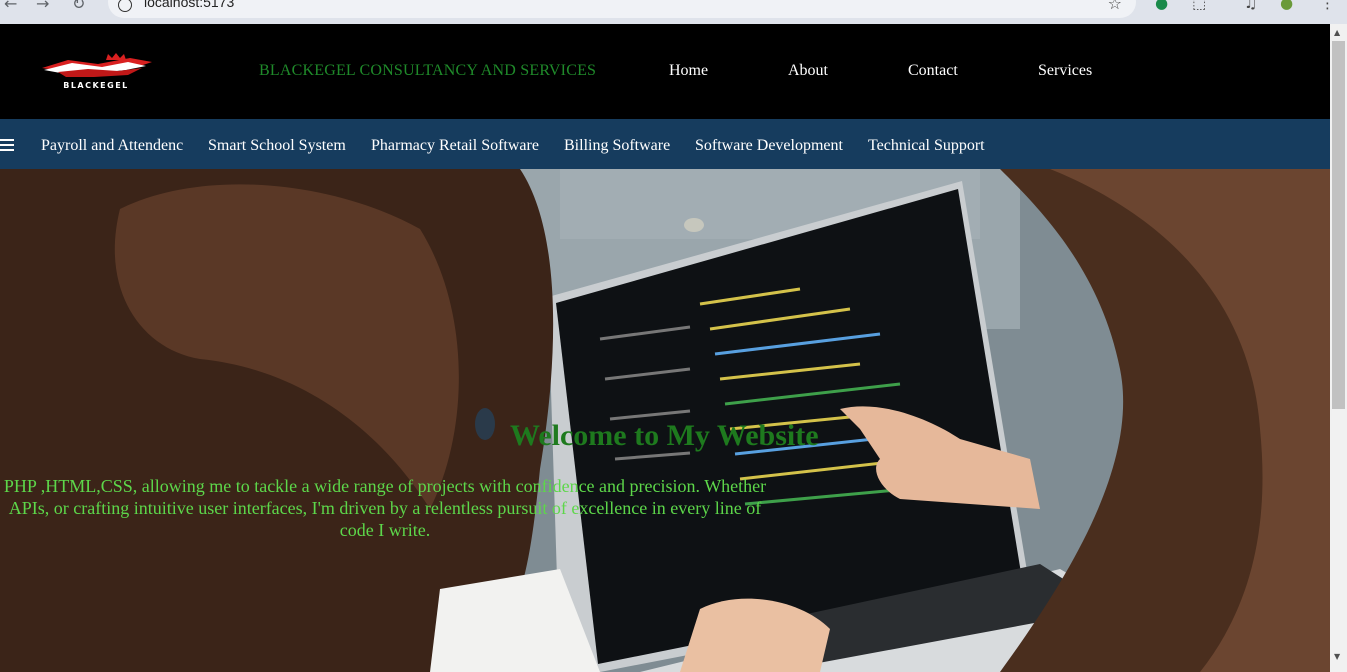 This screenshot has height=672, width=1347. Describe the element at coordinates (42, 6) in the screenshot. I see `forward-icon: →` at that location.